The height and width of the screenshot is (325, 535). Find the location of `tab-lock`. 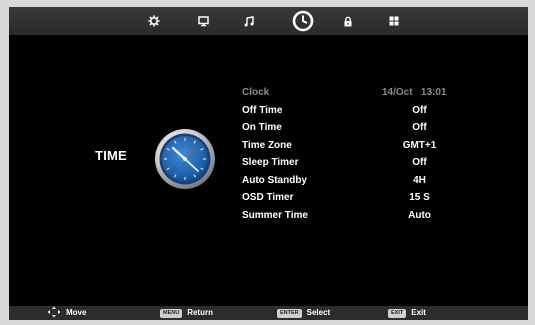

tab-lock is located at coordinates (348, 21).